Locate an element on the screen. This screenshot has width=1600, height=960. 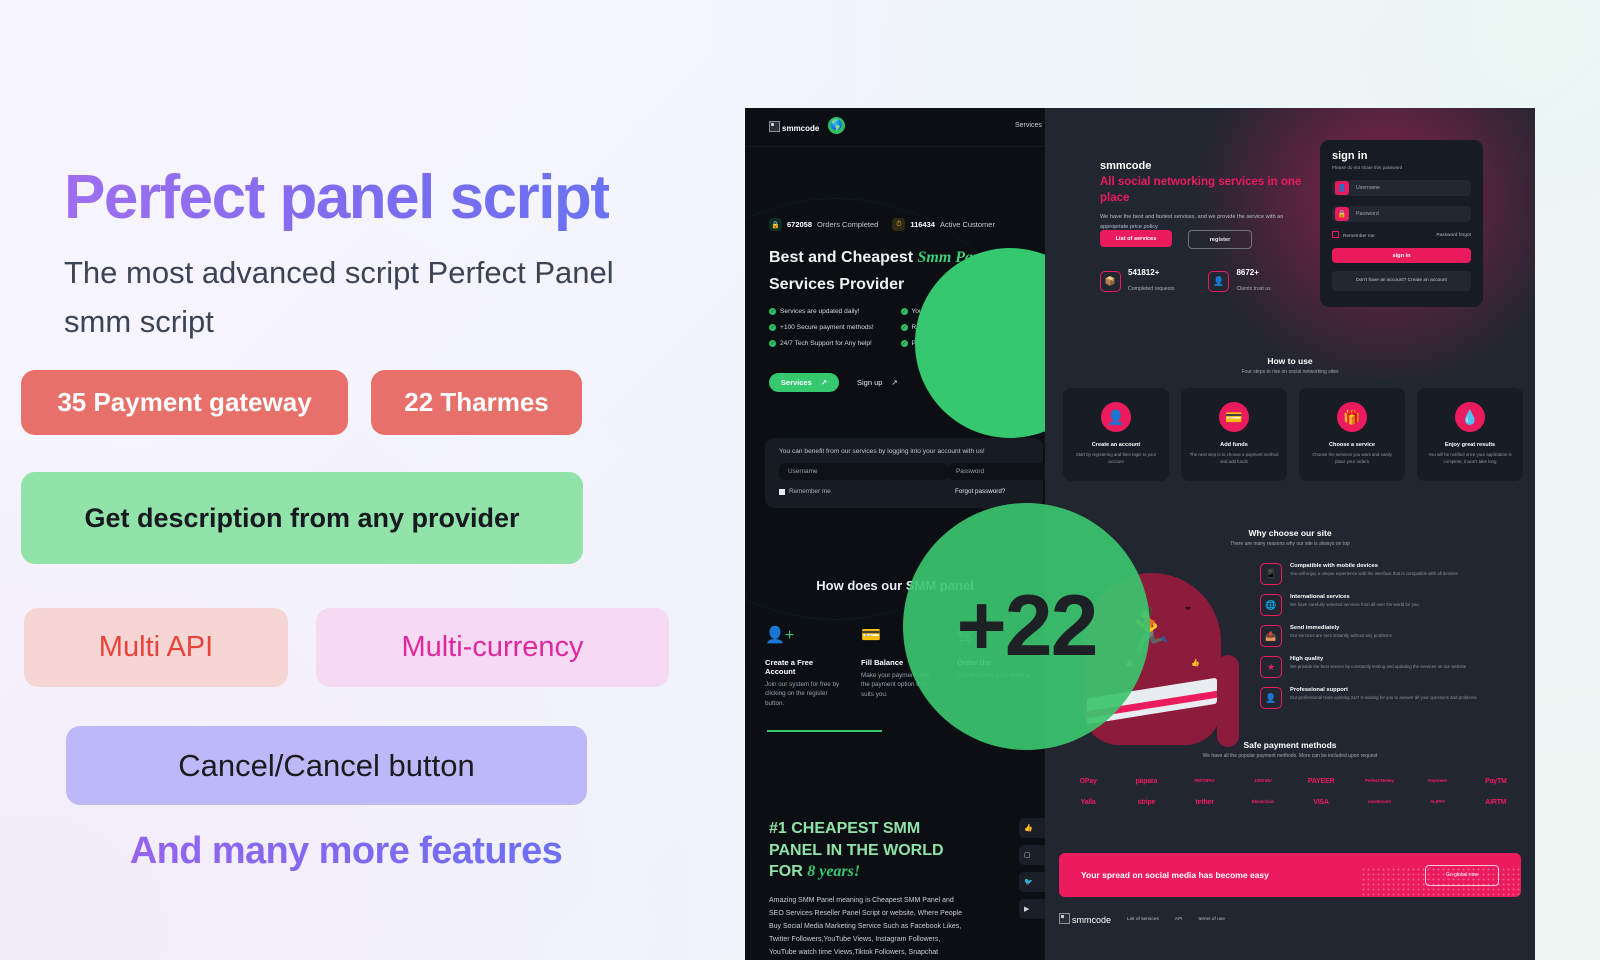
card-title: Choose a service is located at coordinates (1352, 445).